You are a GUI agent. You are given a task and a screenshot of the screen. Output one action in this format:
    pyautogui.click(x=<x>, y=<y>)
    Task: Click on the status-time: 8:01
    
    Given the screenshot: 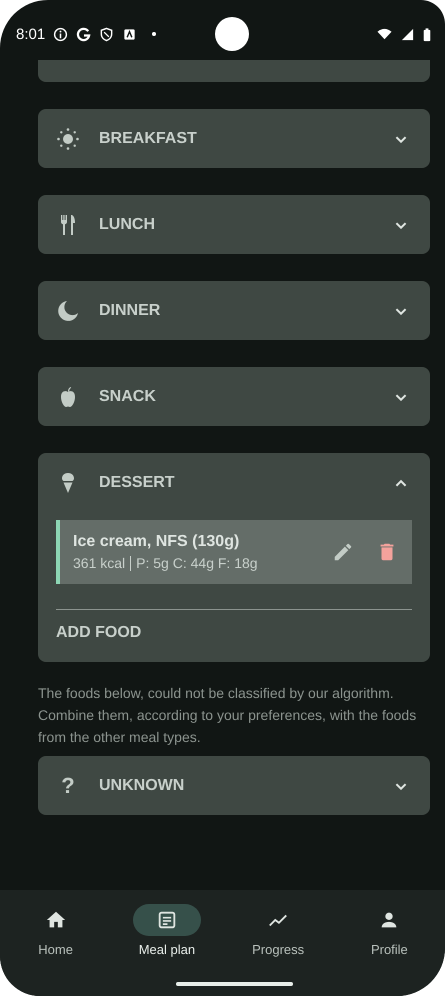 What is the action you would take?
    pyautogui.click(x=31, y=34)
    